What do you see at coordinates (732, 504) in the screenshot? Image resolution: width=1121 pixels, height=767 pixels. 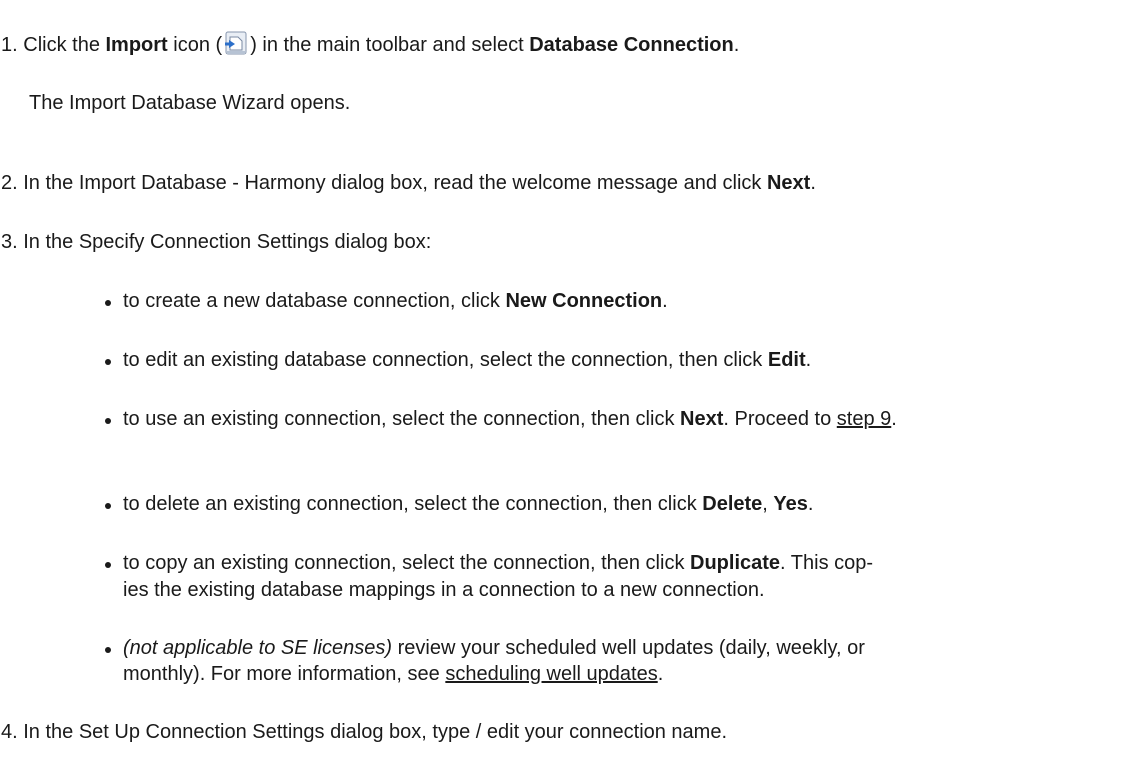 I see `delete-label: Delete` at bounding box center [732, 504].